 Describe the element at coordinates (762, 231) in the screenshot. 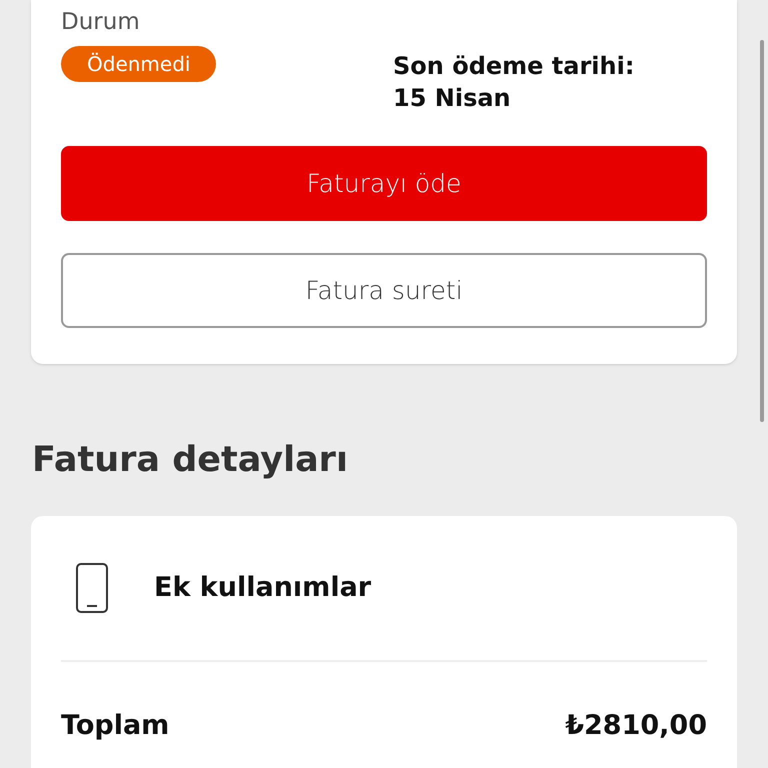

I see `scrollbar` at that location.